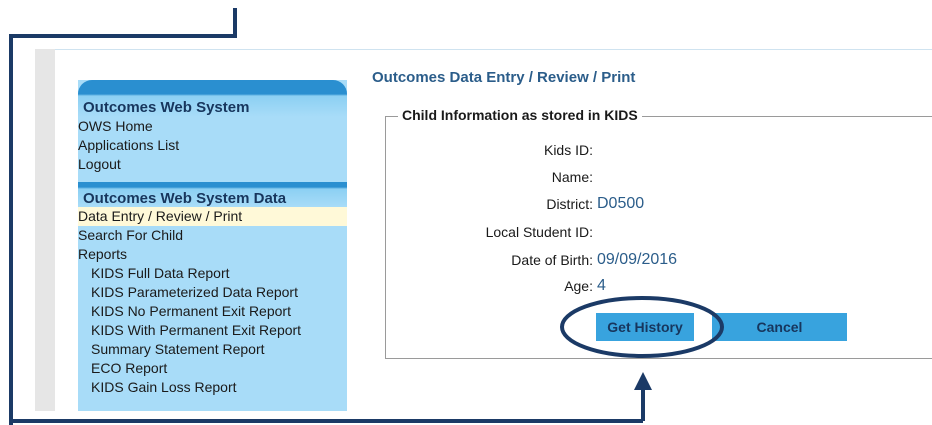  I want to click on sidebar-item-kids-with-permanent-exit-report: KIDS With Permanent Exit Report, so click(212, 330).